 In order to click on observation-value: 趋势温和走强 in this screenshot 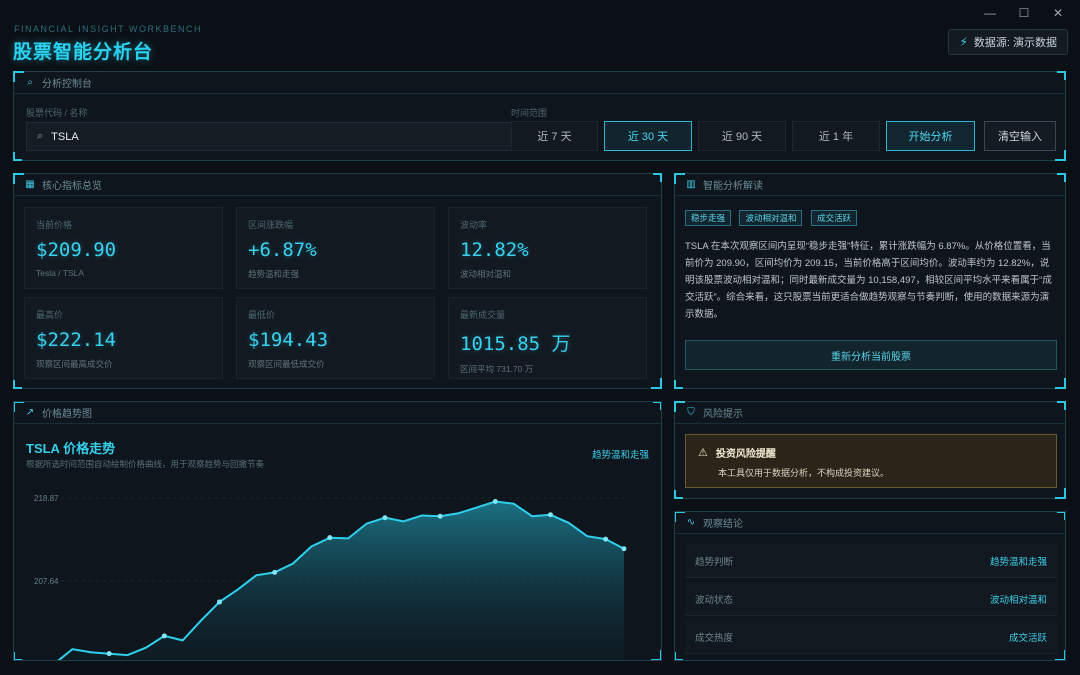, I will do `click(1018, 562)`.